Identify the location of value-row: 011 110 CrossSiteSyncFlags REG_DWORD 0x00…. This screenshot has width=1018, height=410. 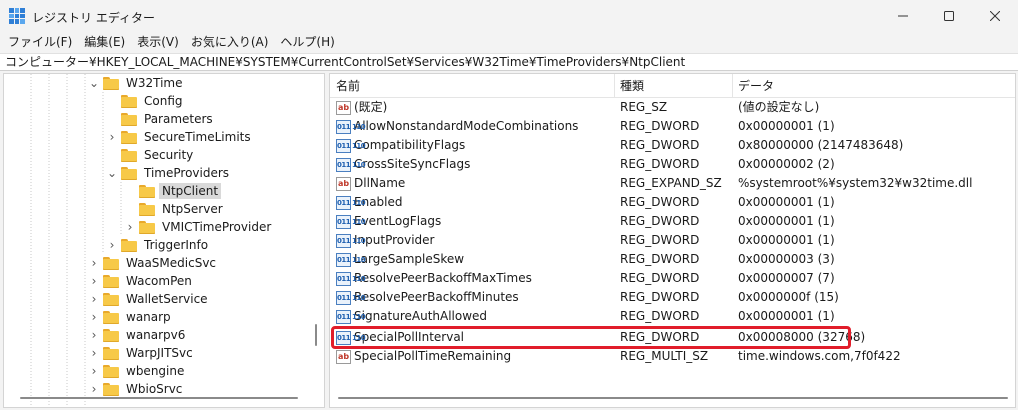
(672, 164).